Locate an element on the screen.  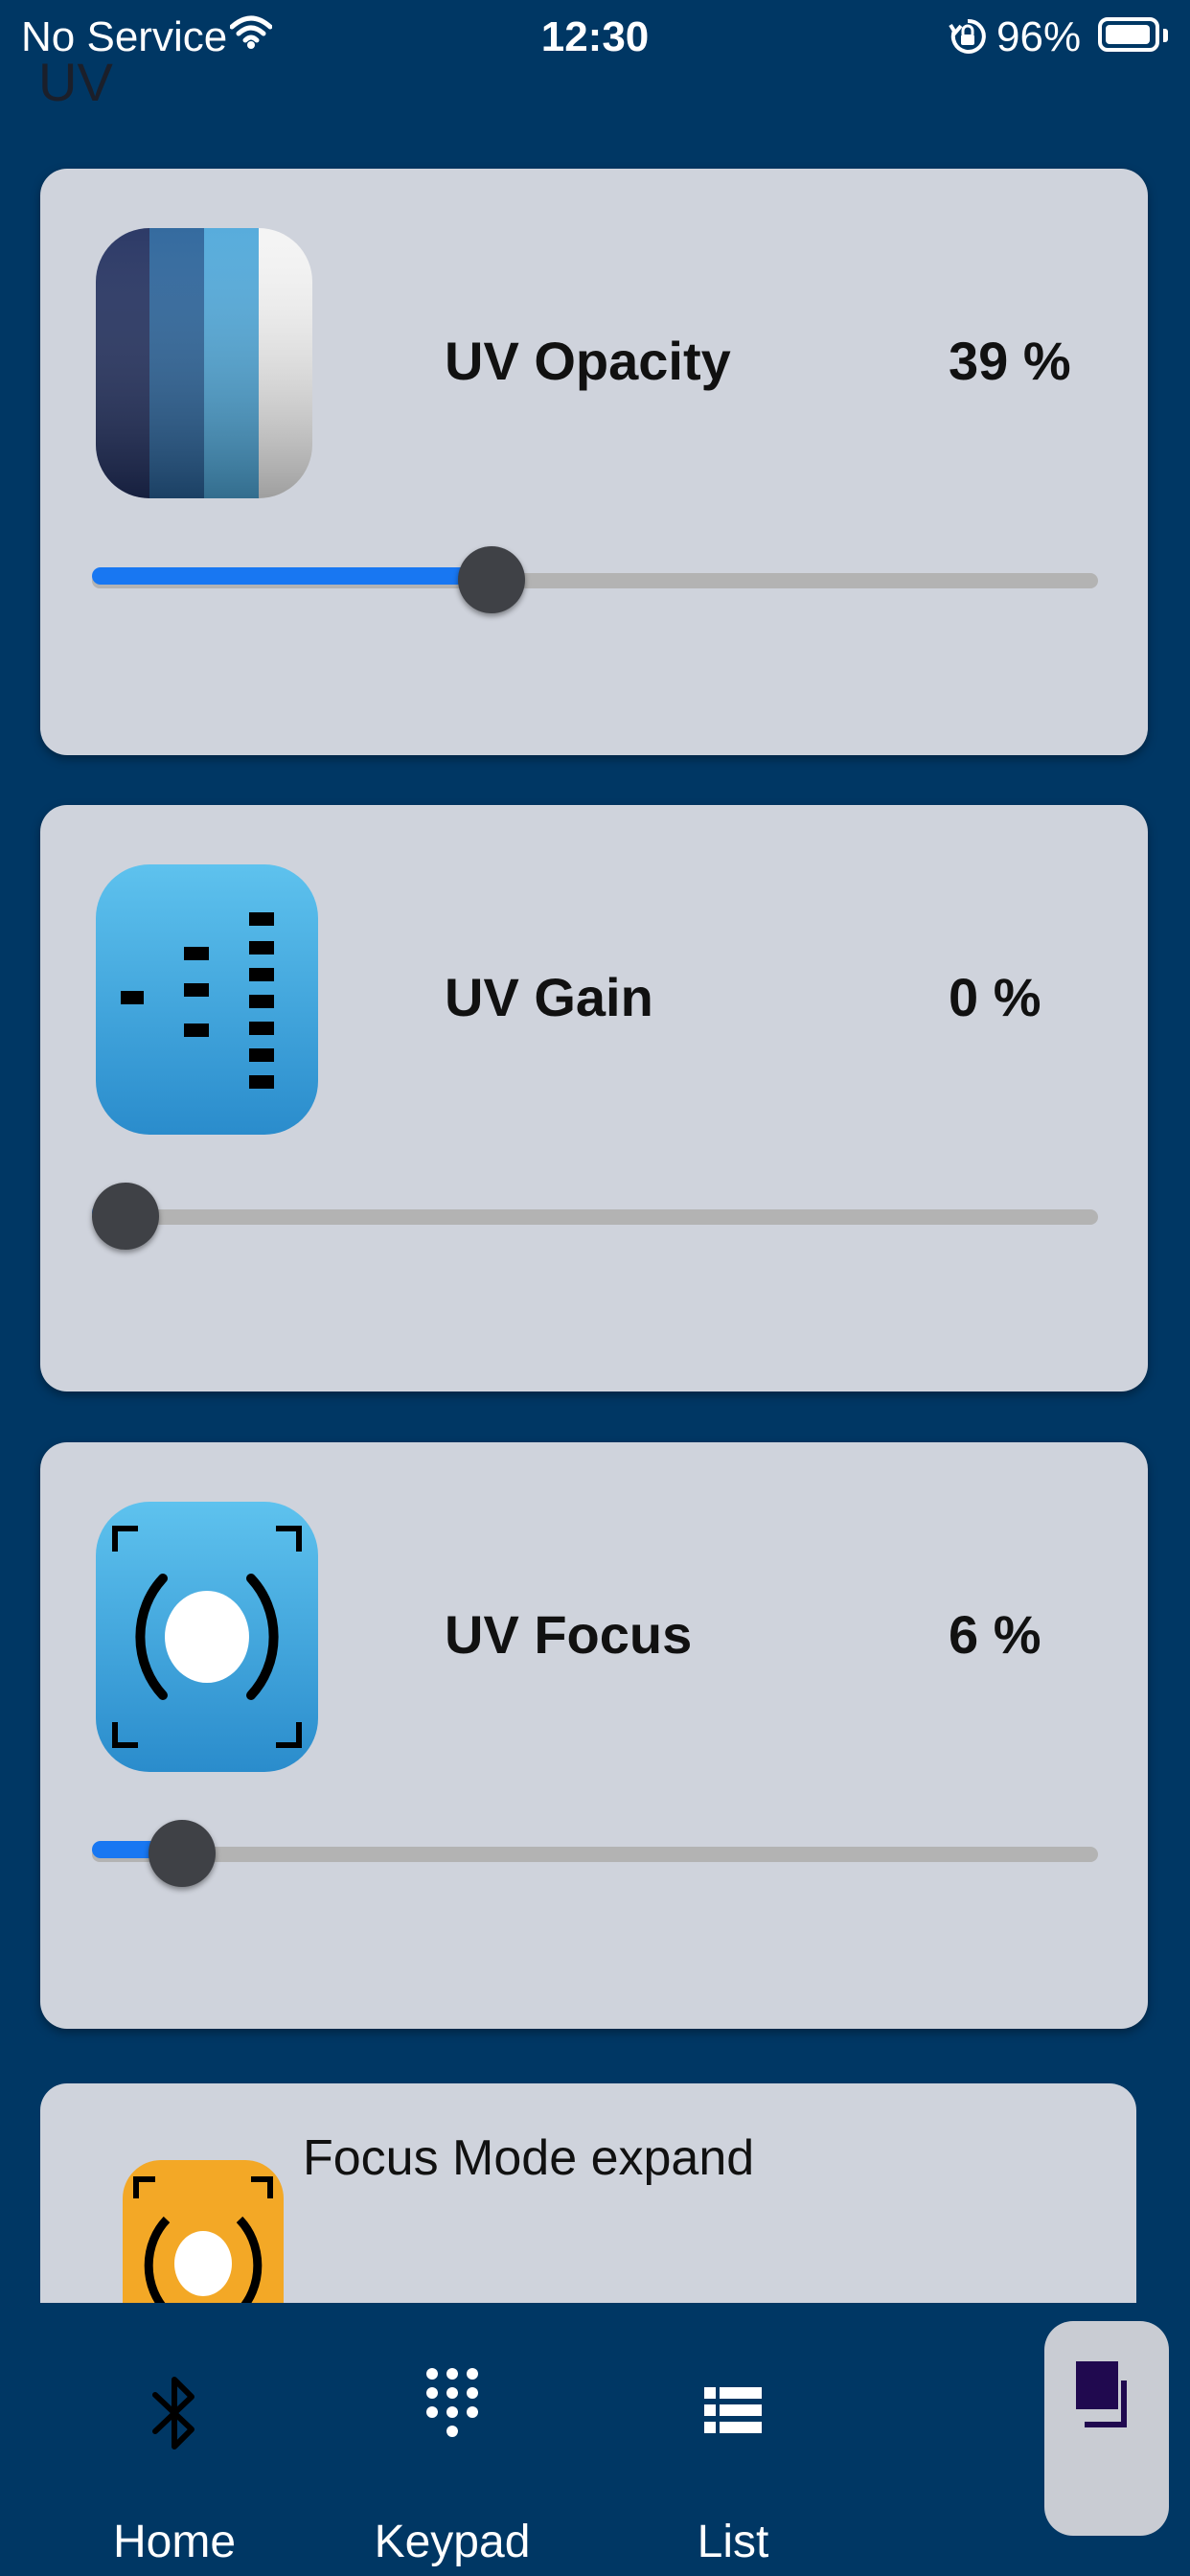
battery-icon is located at coordinates (1129, 34).